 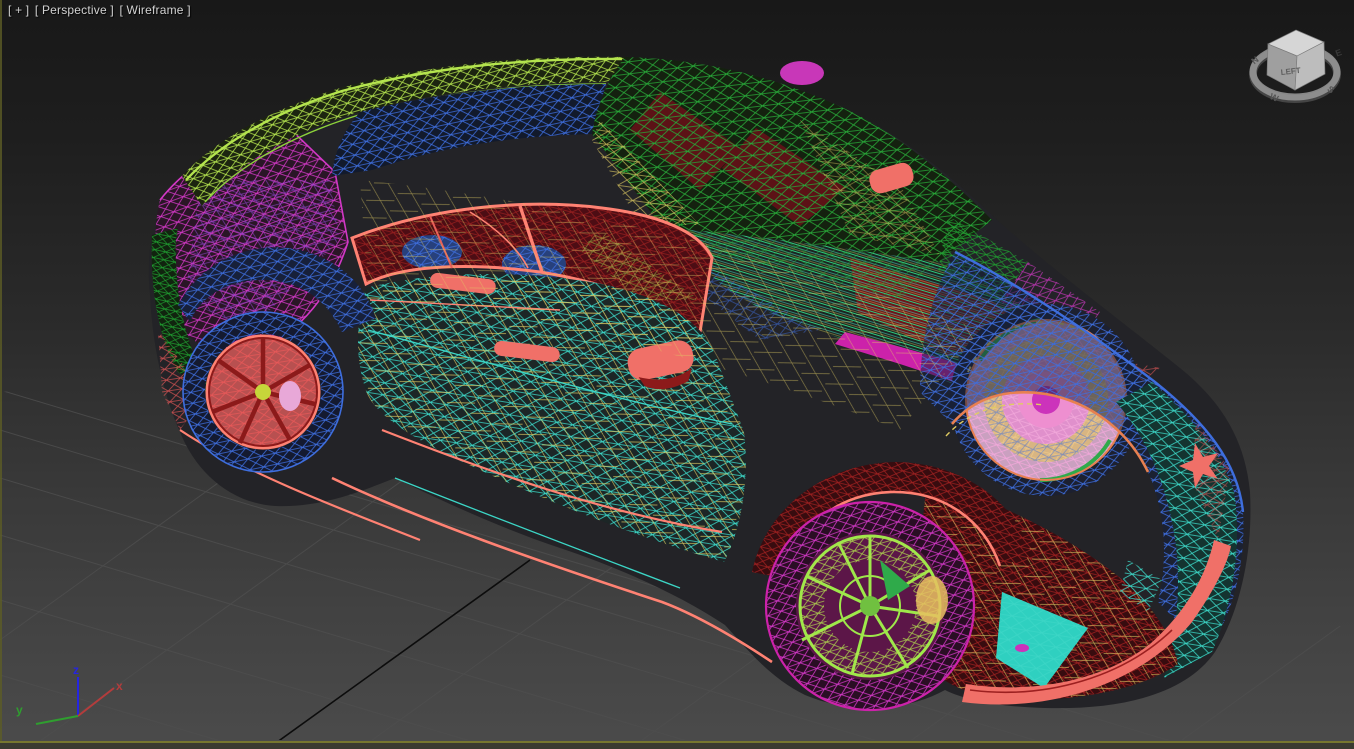 I want to click on viewport-border-bottom, so click(x=677, y=742).